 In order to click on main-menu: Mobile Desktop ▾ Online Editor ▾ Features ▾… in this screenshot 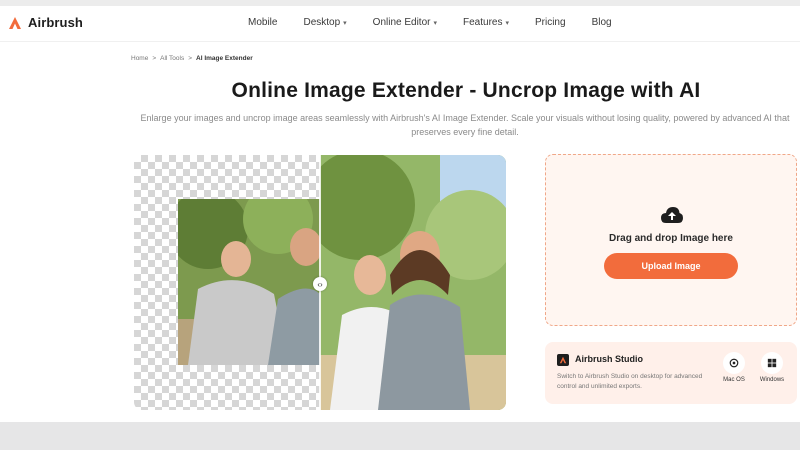, I will do `click(430, 22)`.